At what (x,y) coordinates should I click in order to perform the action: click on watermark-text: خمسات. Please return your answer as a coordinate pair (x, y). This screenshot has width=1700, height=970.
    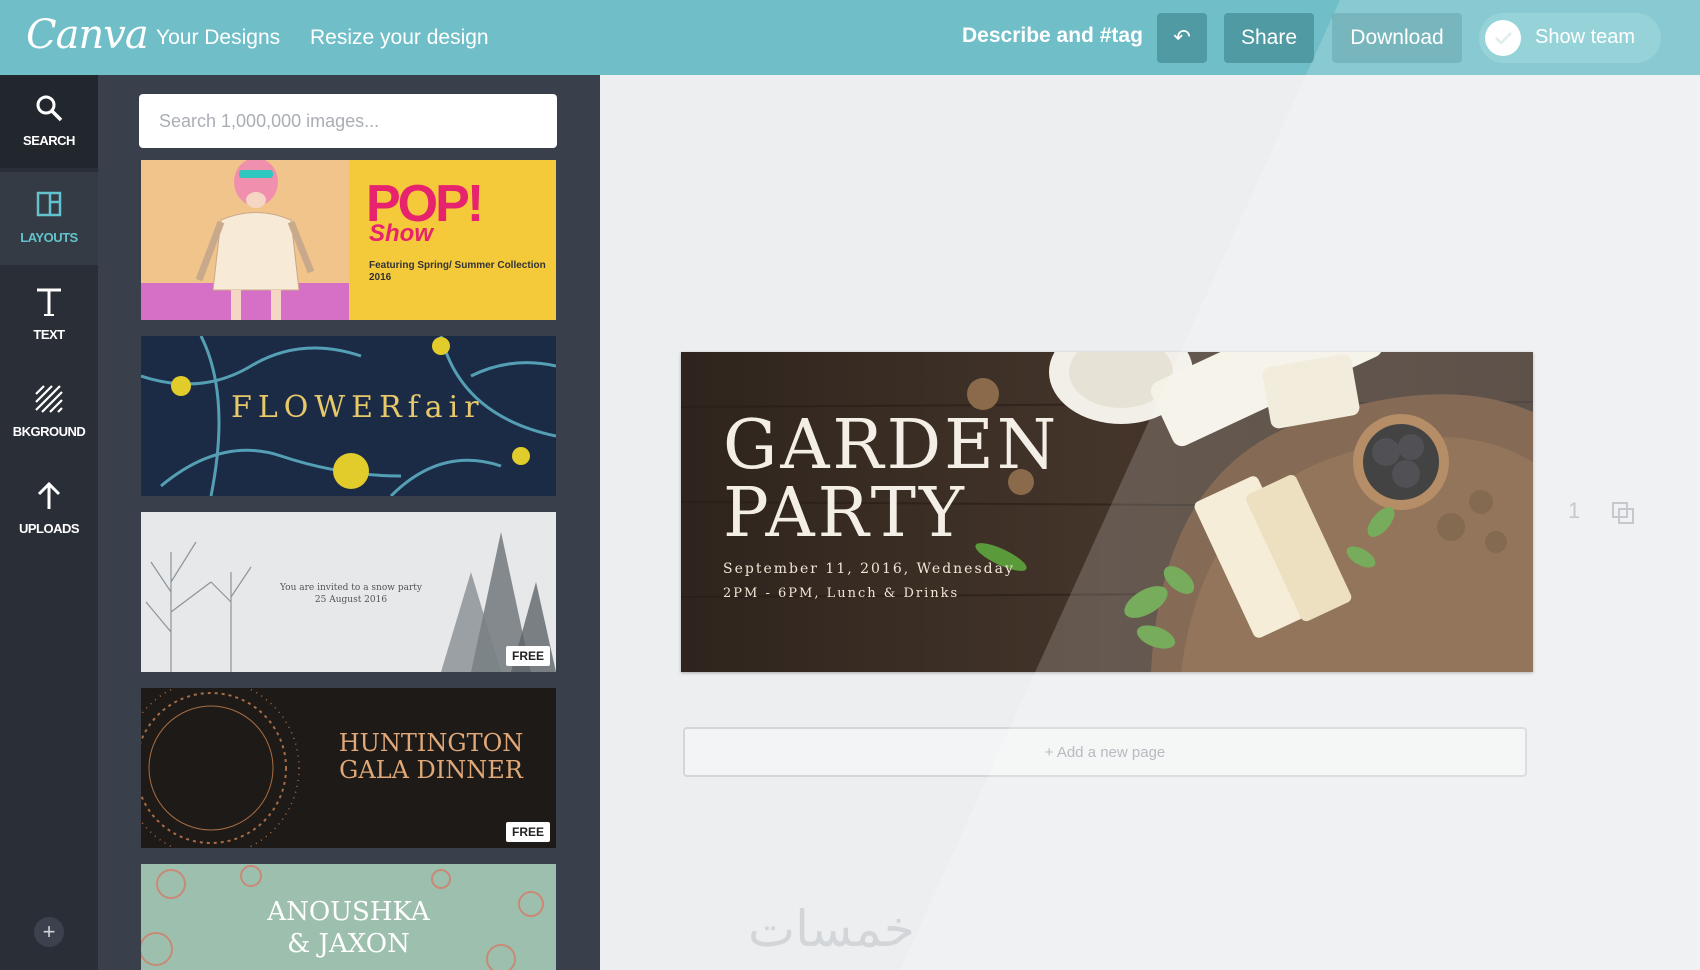
    Looking at the image, I should click on (831, 929).